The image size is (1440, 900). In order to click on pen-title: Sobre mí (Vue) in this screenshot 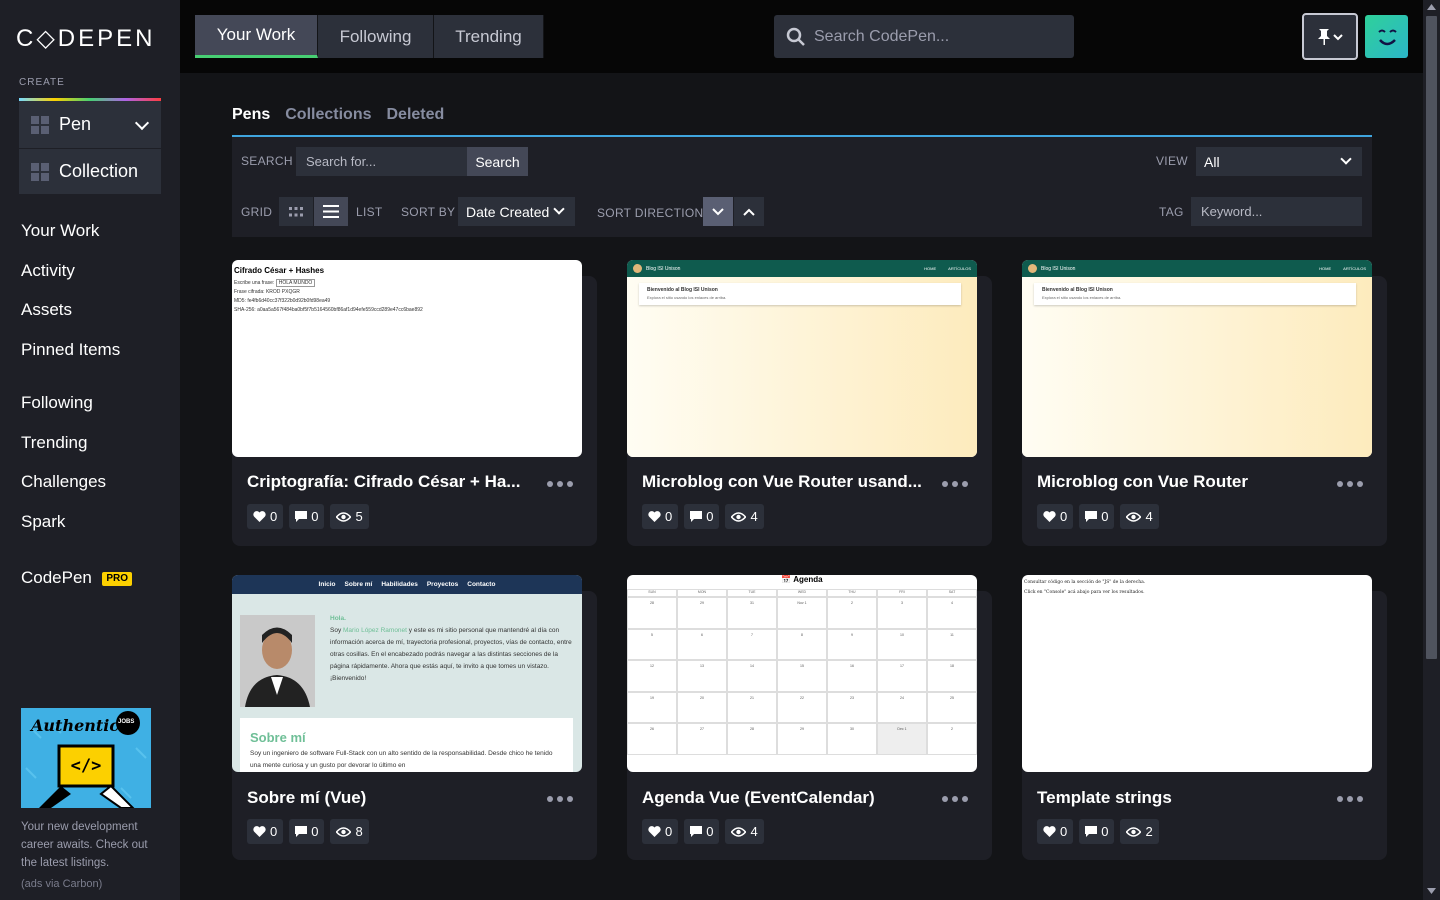, I will do `click(387, 798)`.